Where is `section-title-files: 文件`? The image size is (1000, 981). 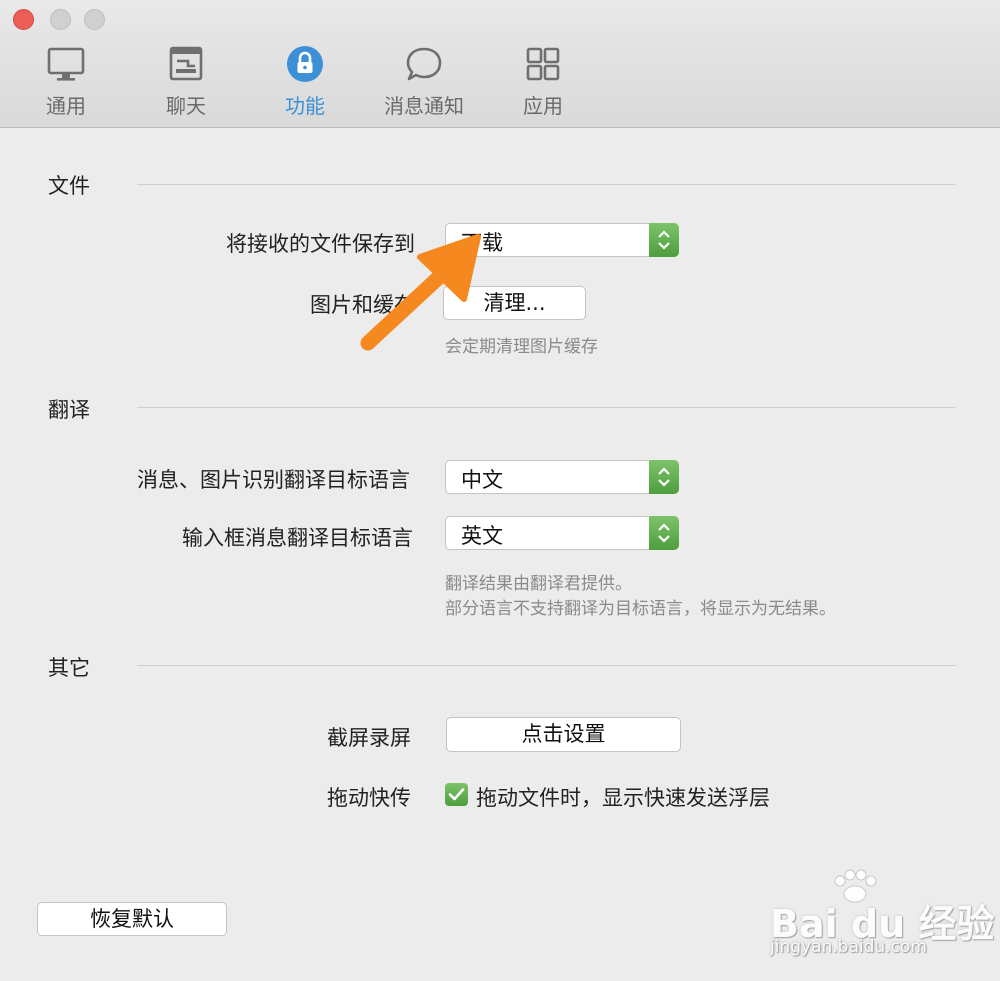 section-title-files: 文件 is located at coordinates (69, 186).